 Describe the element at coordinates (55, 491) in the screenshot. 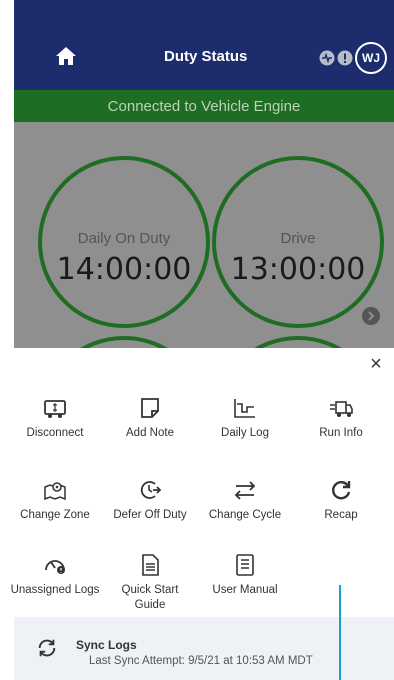

I see `map-pin-icon` at that location.